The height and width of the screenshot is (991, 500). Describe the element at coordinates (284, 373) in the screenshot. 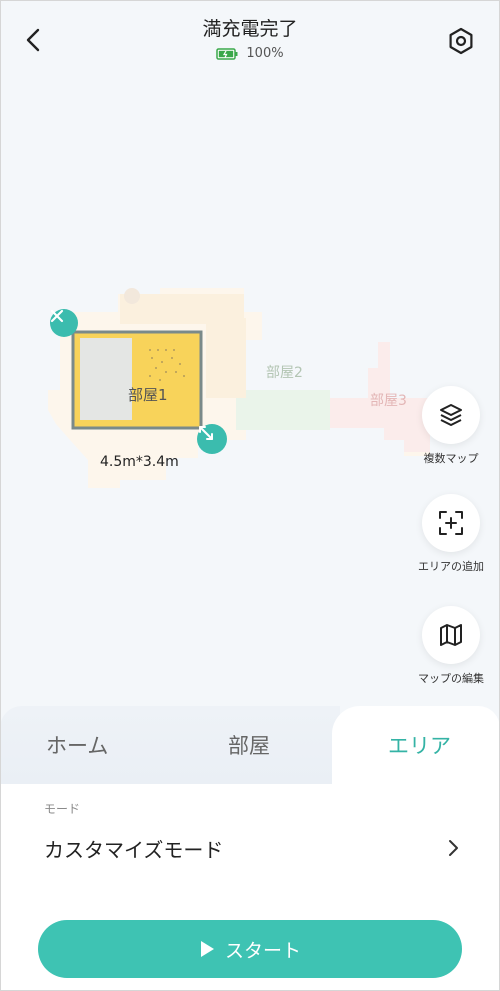

I see `room-label-2: 部屋2` at that location.